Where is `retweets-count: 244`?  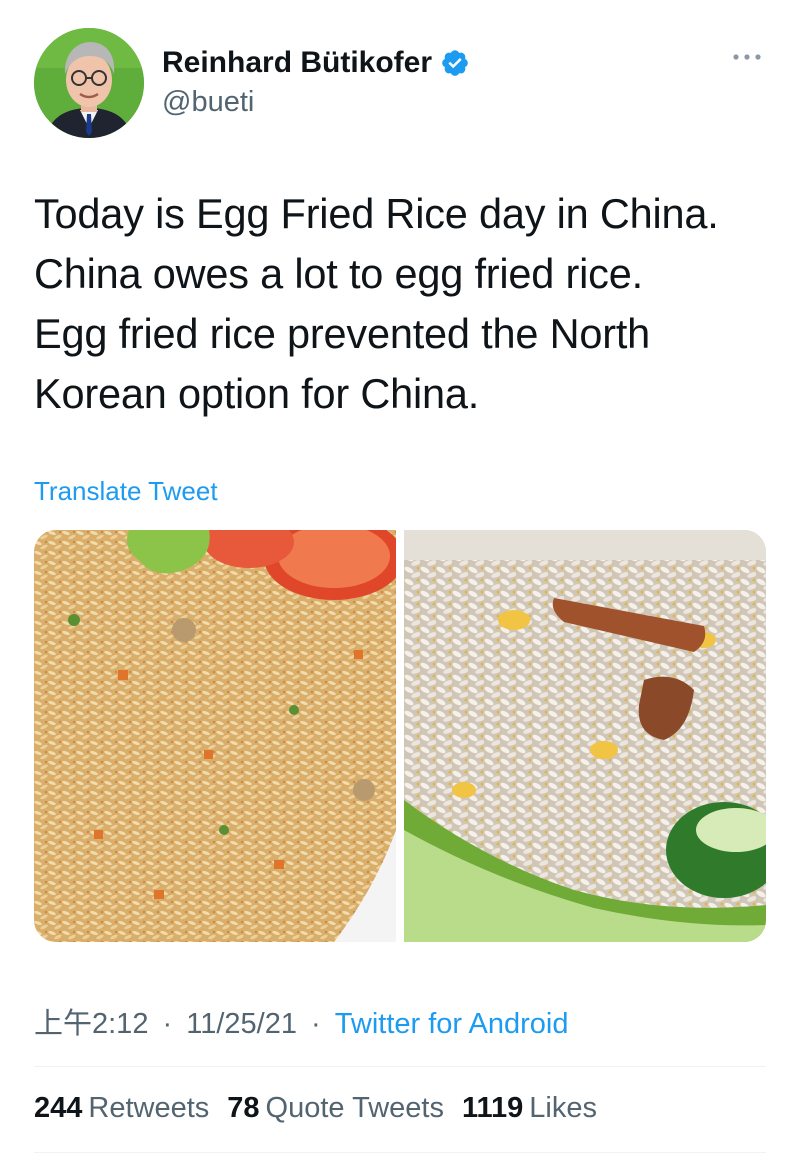
retweets-count: 244 is located at coordinates (58, 1108).